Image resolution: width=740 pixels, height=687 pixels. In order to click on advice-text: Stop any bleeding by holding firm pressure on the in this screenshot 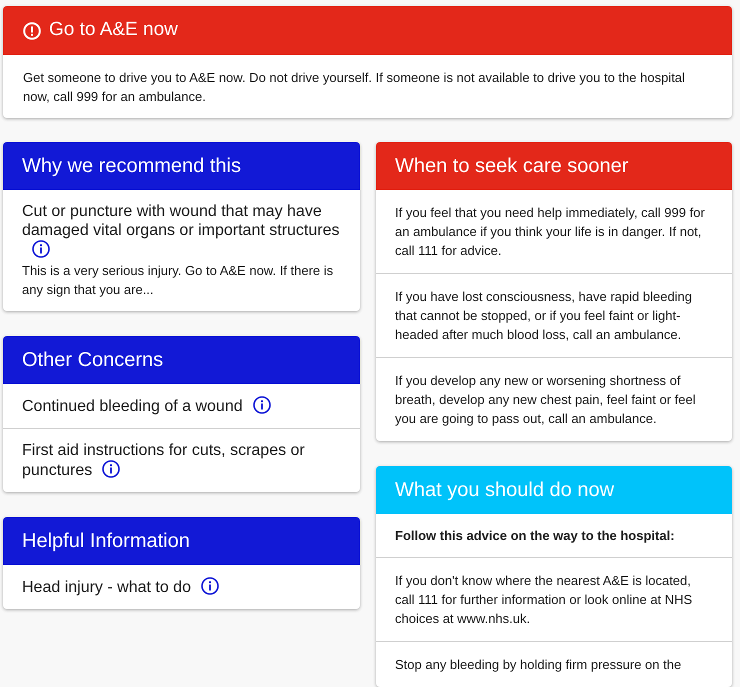, I will do `click(538, 665)`.